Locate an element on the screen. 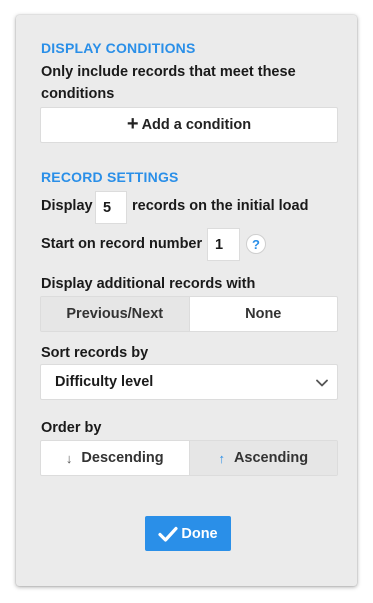 Image resolution: width=373 pixels, height=603 pixels. additional-records-label: Display additional records with is located at coordinates (148, 284).